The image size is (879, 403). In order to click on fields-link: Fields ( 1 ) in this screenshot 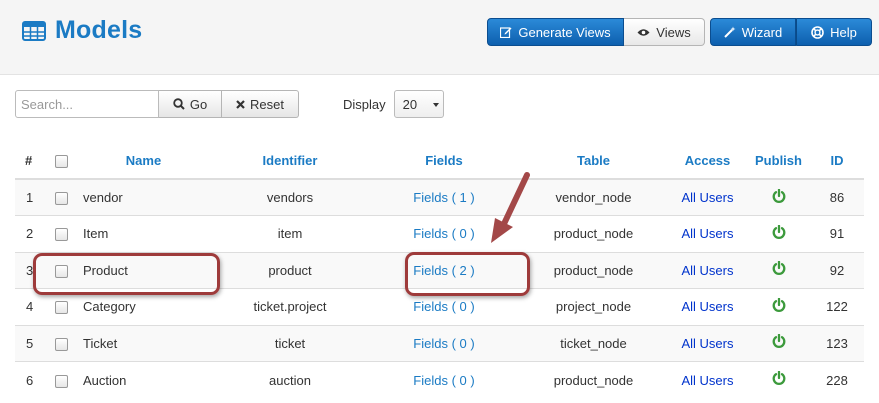, I will do `click(443, 197)`.